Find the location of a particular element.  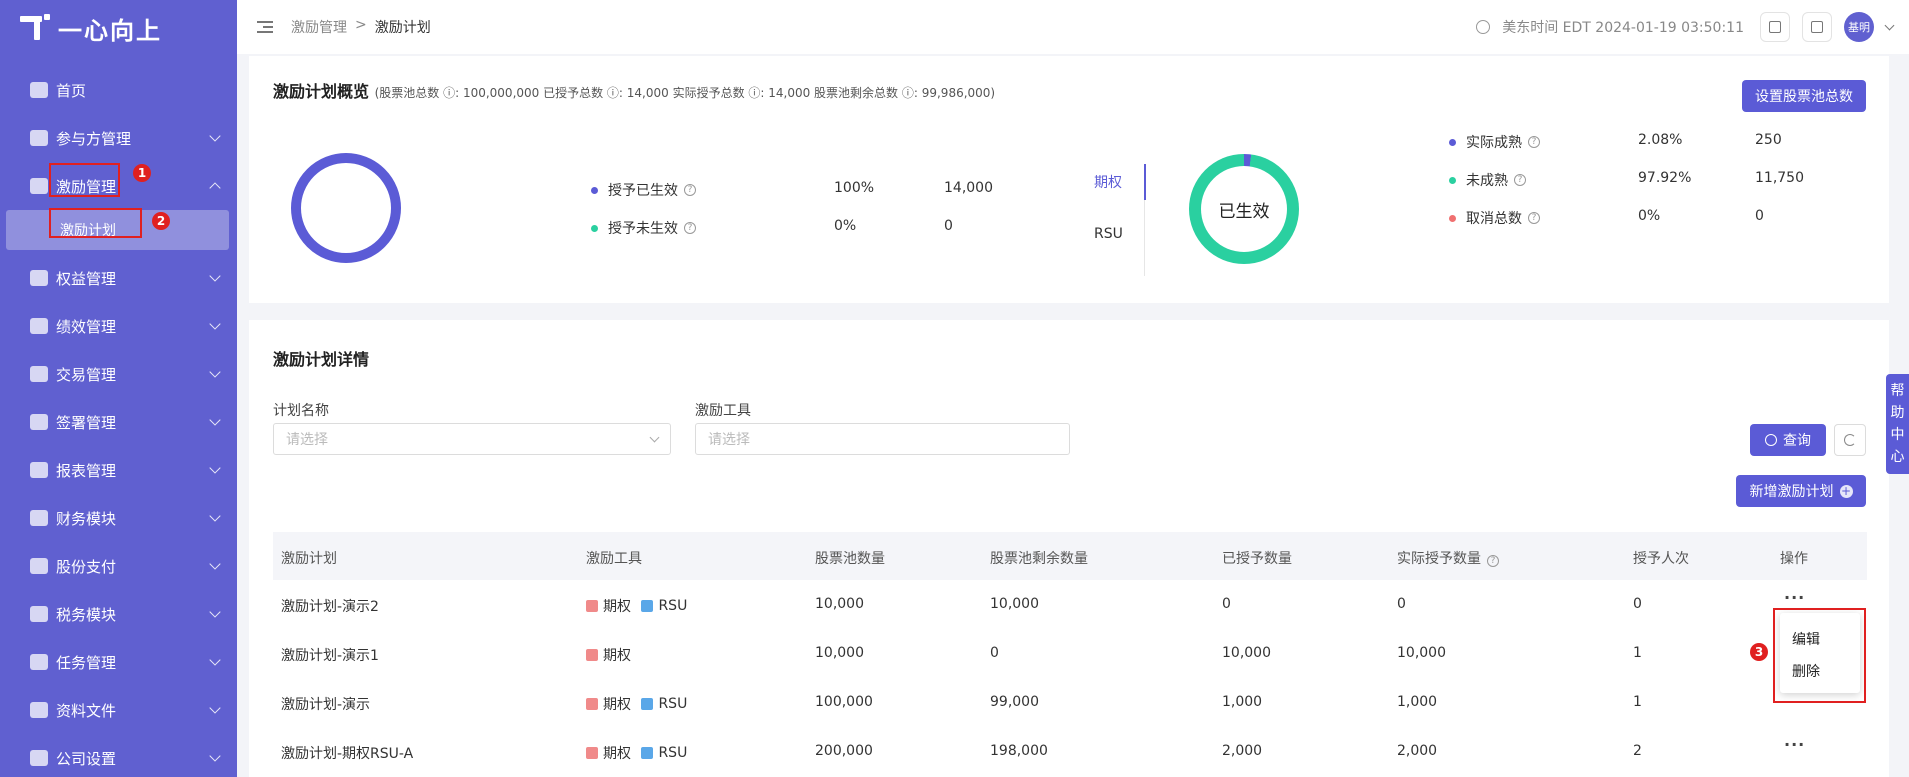

add-plan-button: 新增激励计划 + is located at coordinates (1801, 491).